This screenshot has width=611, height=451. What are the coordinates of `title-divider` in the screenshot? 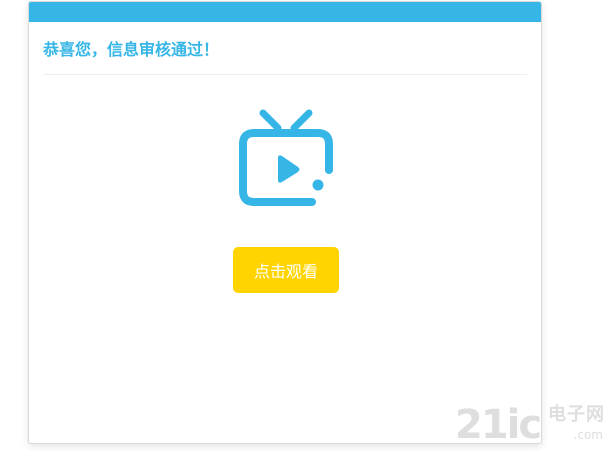 It's located at (285, 74).